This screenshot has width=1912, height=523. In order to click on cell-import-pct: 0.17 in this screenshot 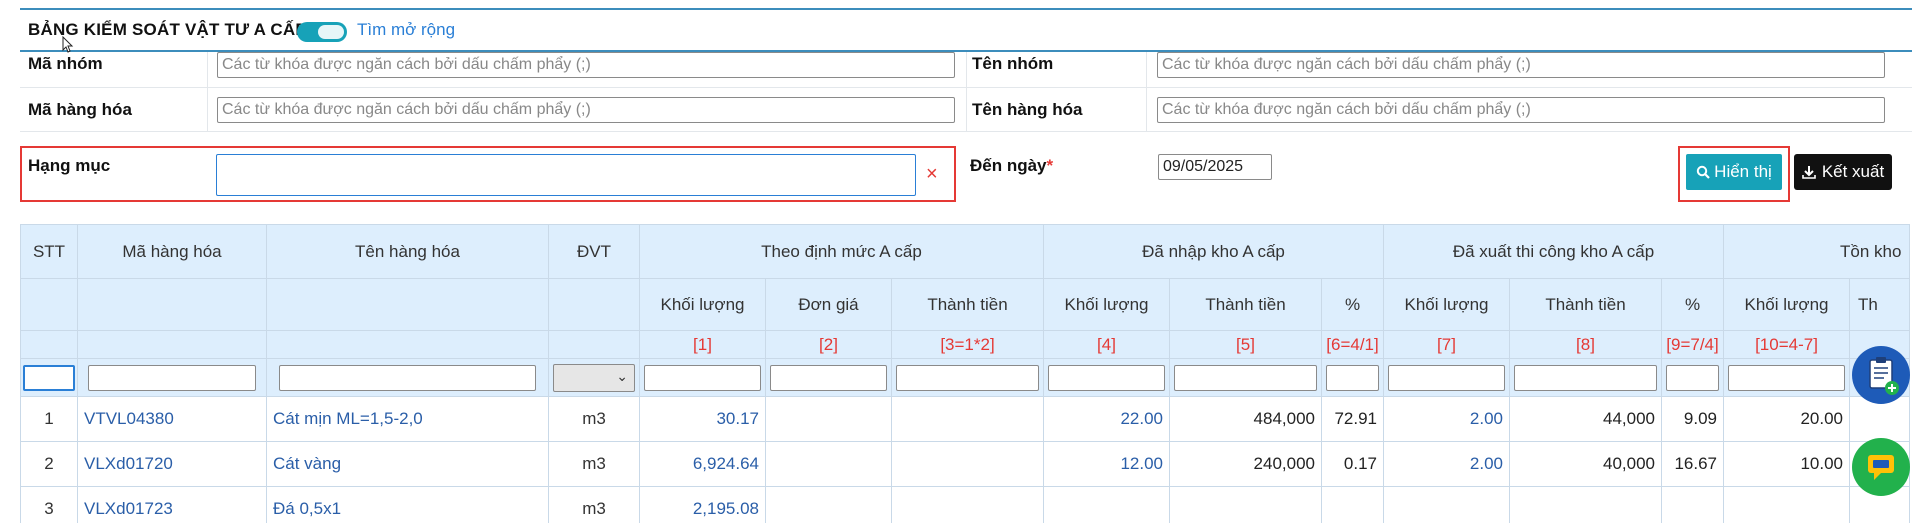, I will do `click(1352, 464)`.